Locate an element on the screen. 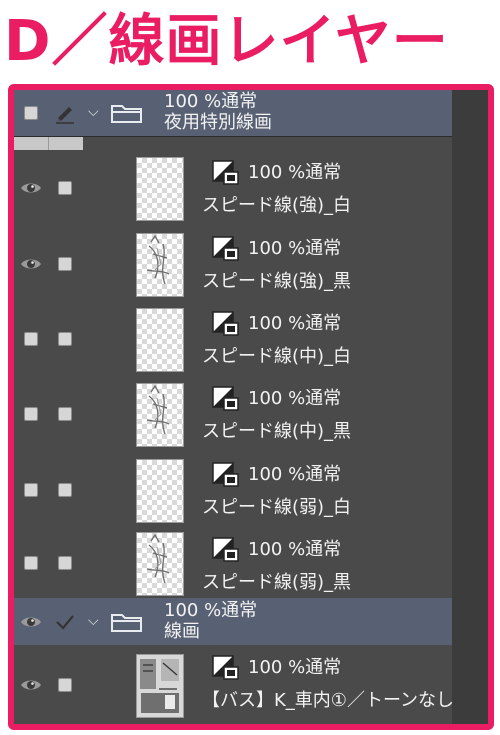 The height and width of the screenshot is (735, 500). layer-name: 【バス】K_車内①／トーンなし is located at coordinates (328, 700).